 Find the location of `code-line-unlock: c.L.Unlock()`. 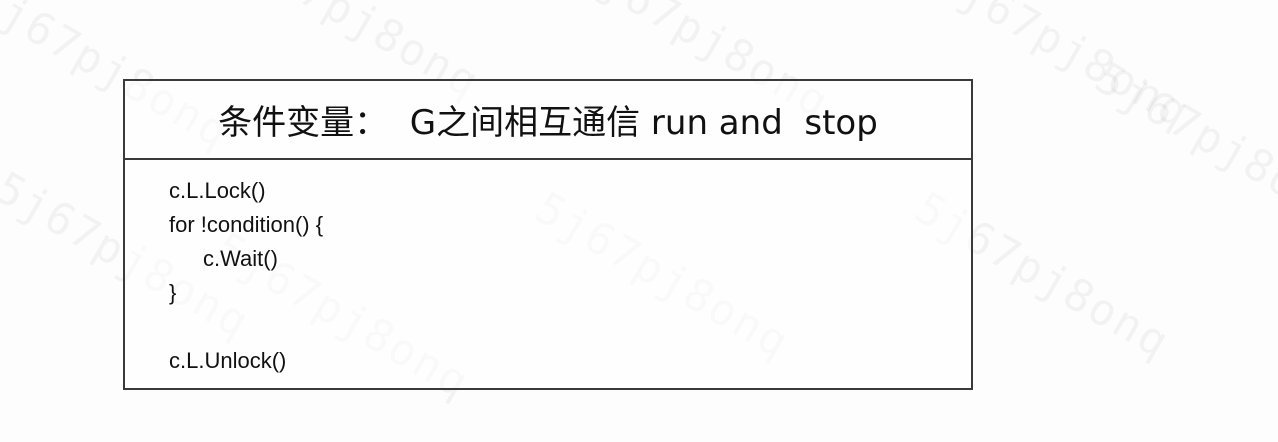

code-line-unlock: c.L.Unlock() is located at coordinates (228, 360).